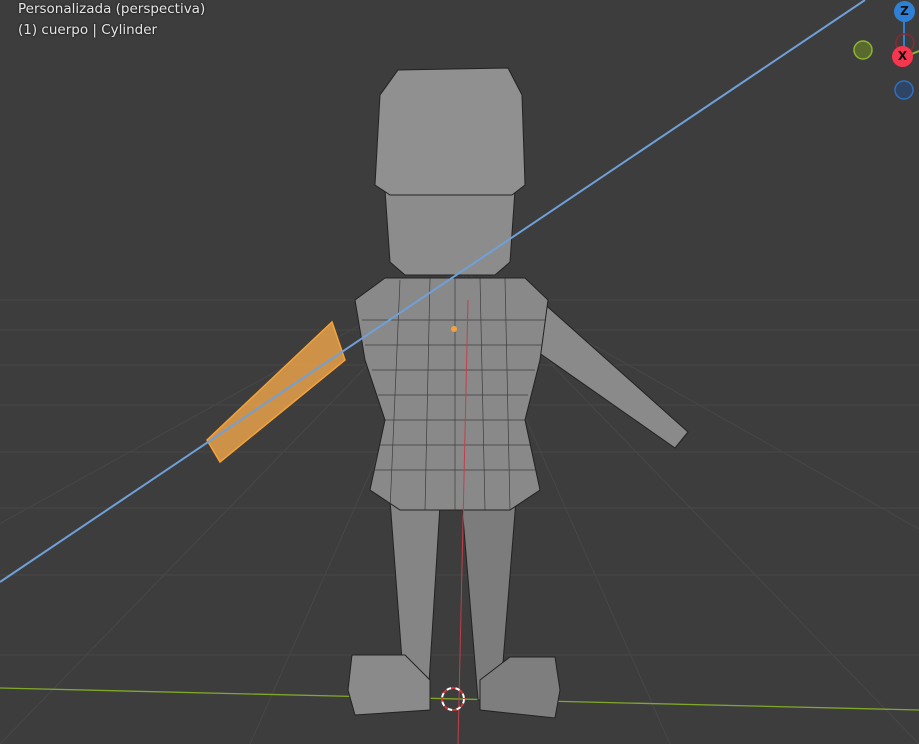 Image resolution: width=919 pixels, height=744 pixels. Describe the element at coordinates (904, 11) in the screenshot. I see `gizmo-z-axis-button: Z` at that location.